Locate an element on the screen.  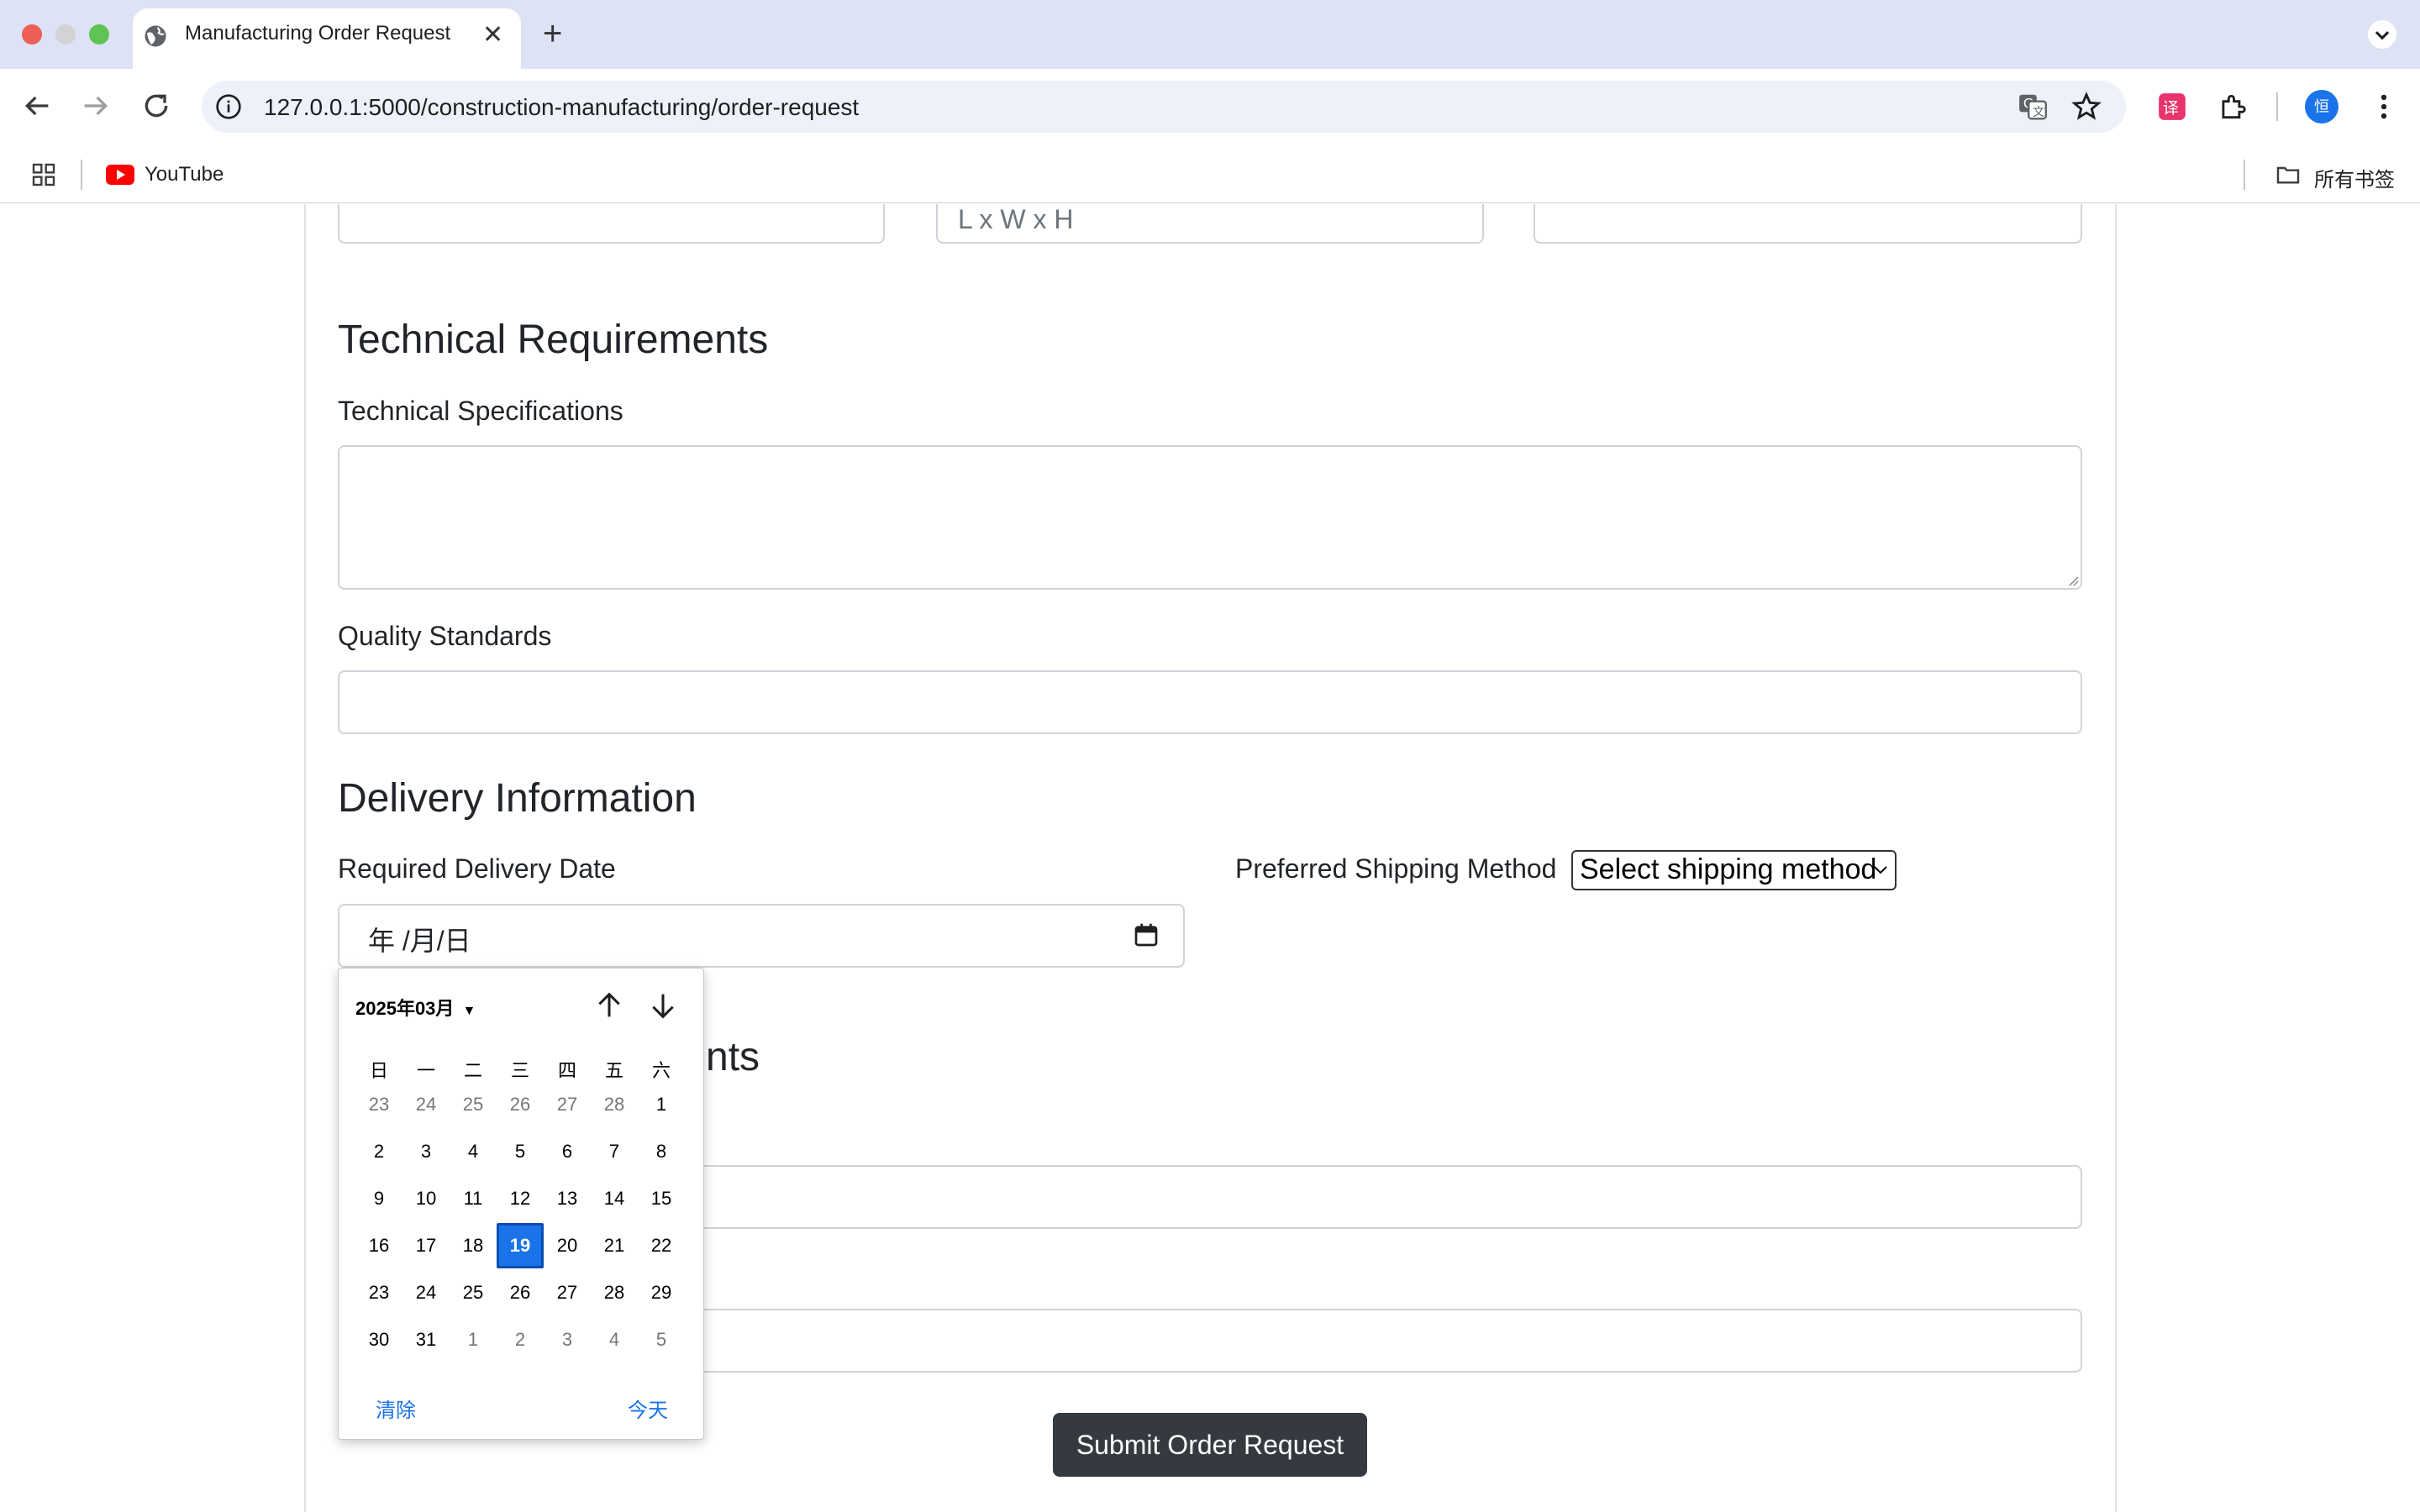
calendar-day: 22 is located at coordinates (661, 1245).